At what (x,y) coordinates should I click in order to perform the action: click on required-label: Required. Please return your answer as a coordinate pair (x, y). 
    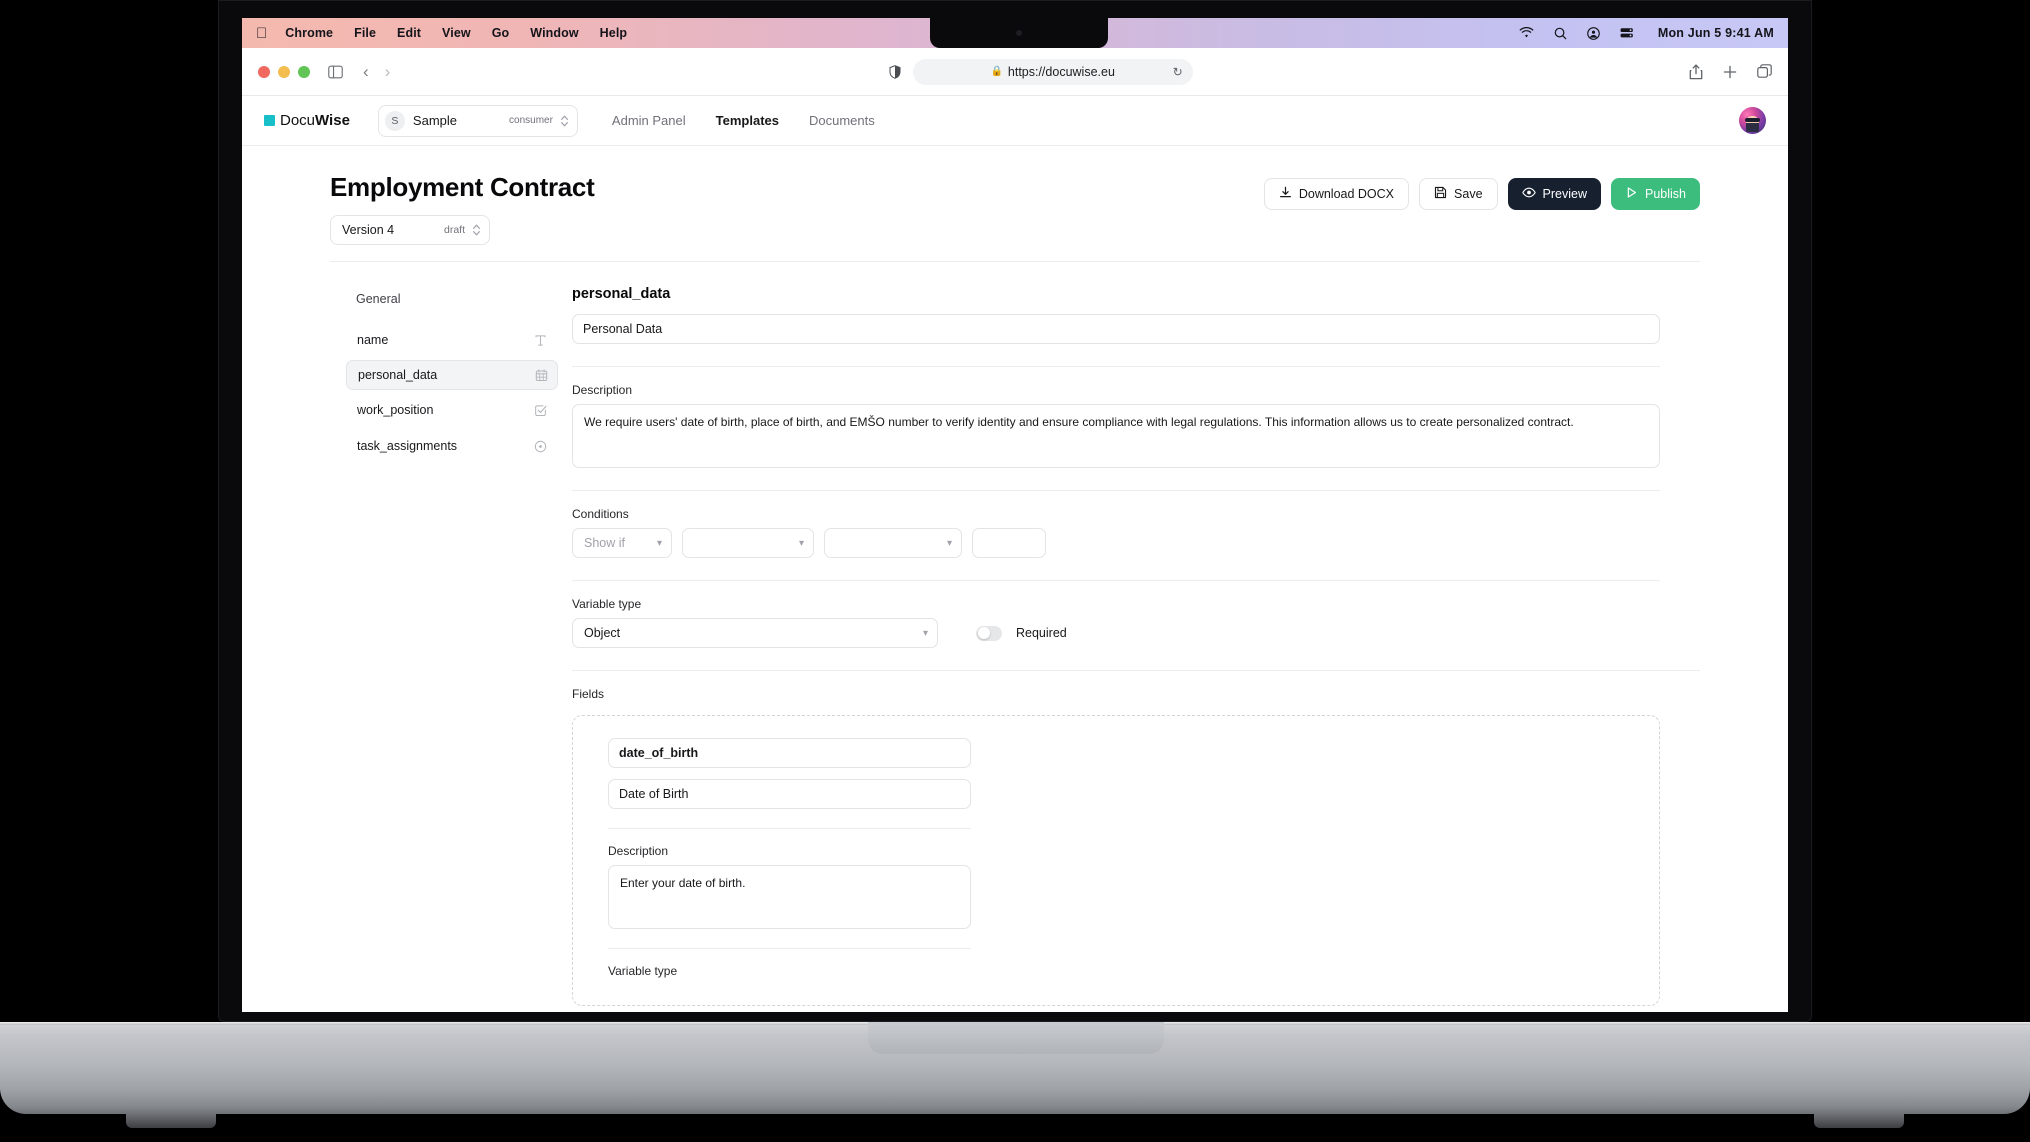
    Looking at the image, I should click on (1041, 633).